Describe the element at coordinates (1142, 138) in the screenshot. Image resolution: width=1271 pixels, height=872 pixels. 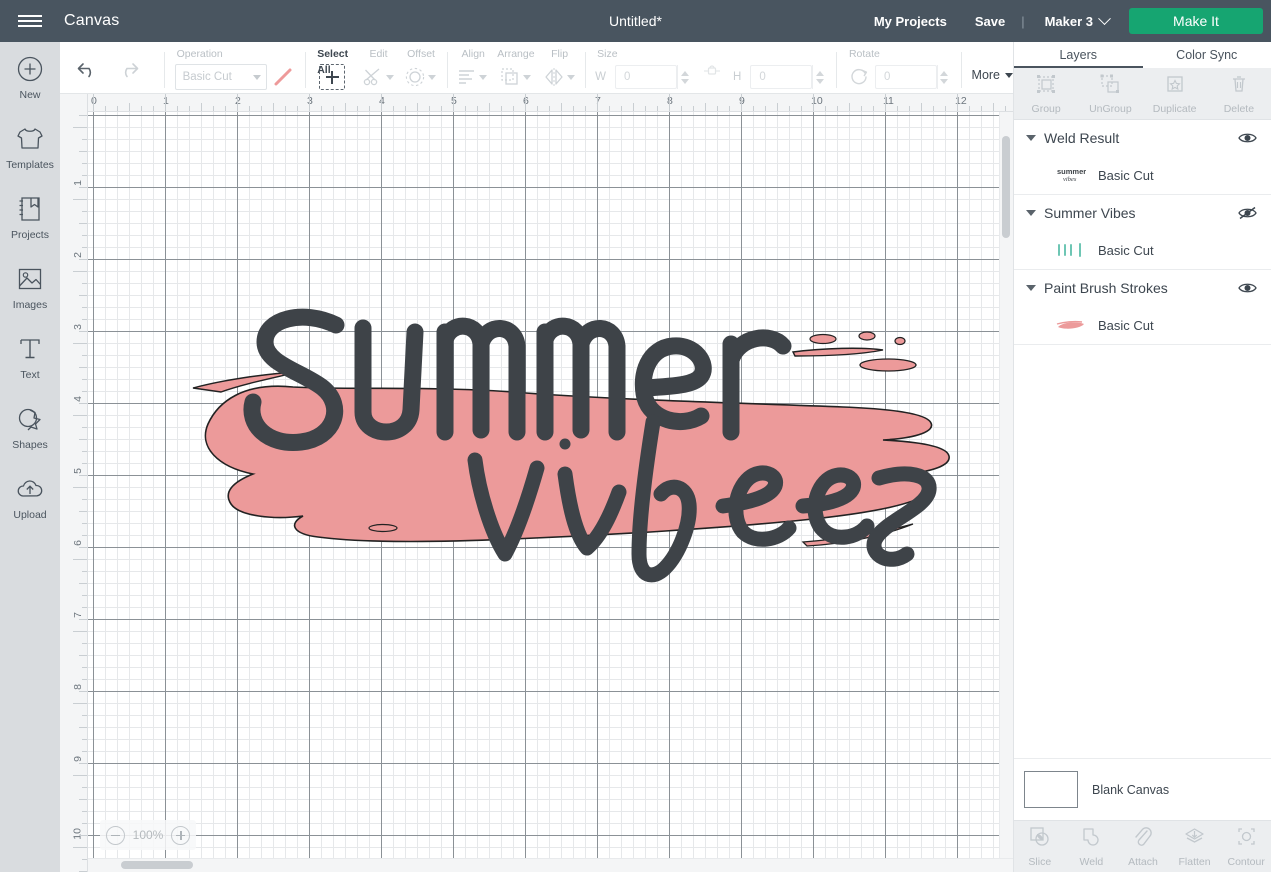
I see `layer-group-header: Weld Result` at that location.